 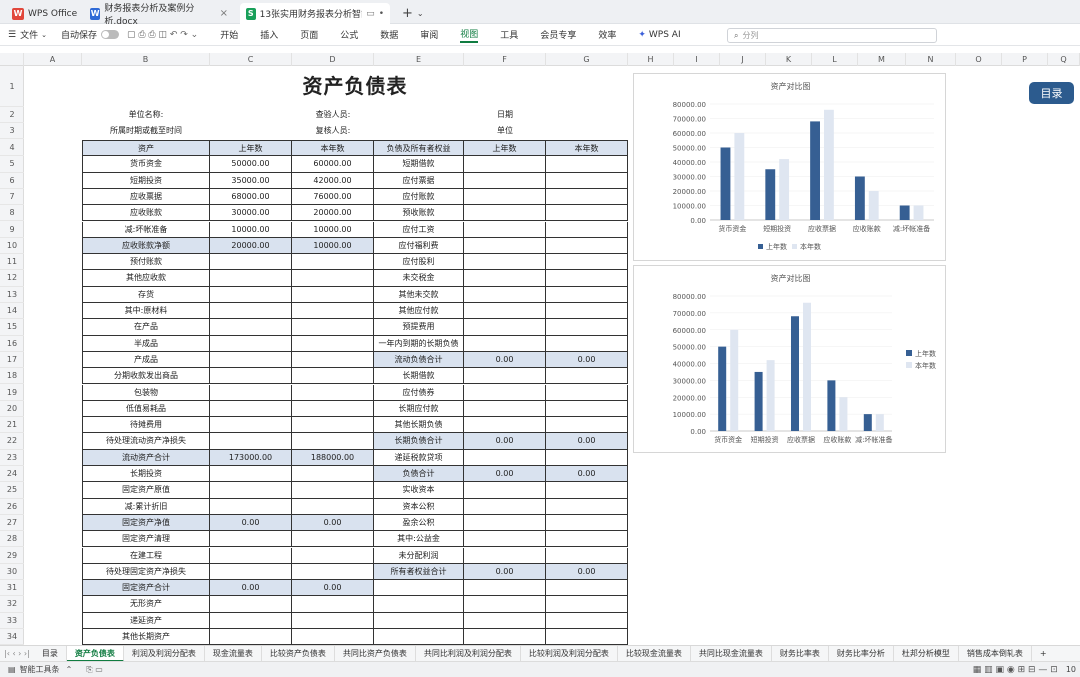 What do you see at coordinates (12, 539) in the screenshot?
I see `row-header: 28` at bounding box center [12, 539].